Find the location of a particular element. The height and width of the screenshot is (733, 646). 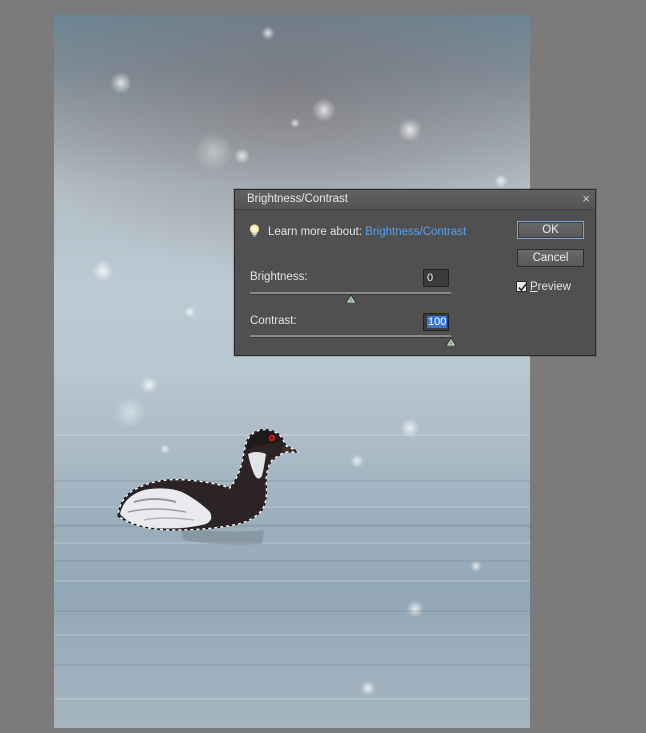

contrast-value: 100 is located at coordinates (437, 322).